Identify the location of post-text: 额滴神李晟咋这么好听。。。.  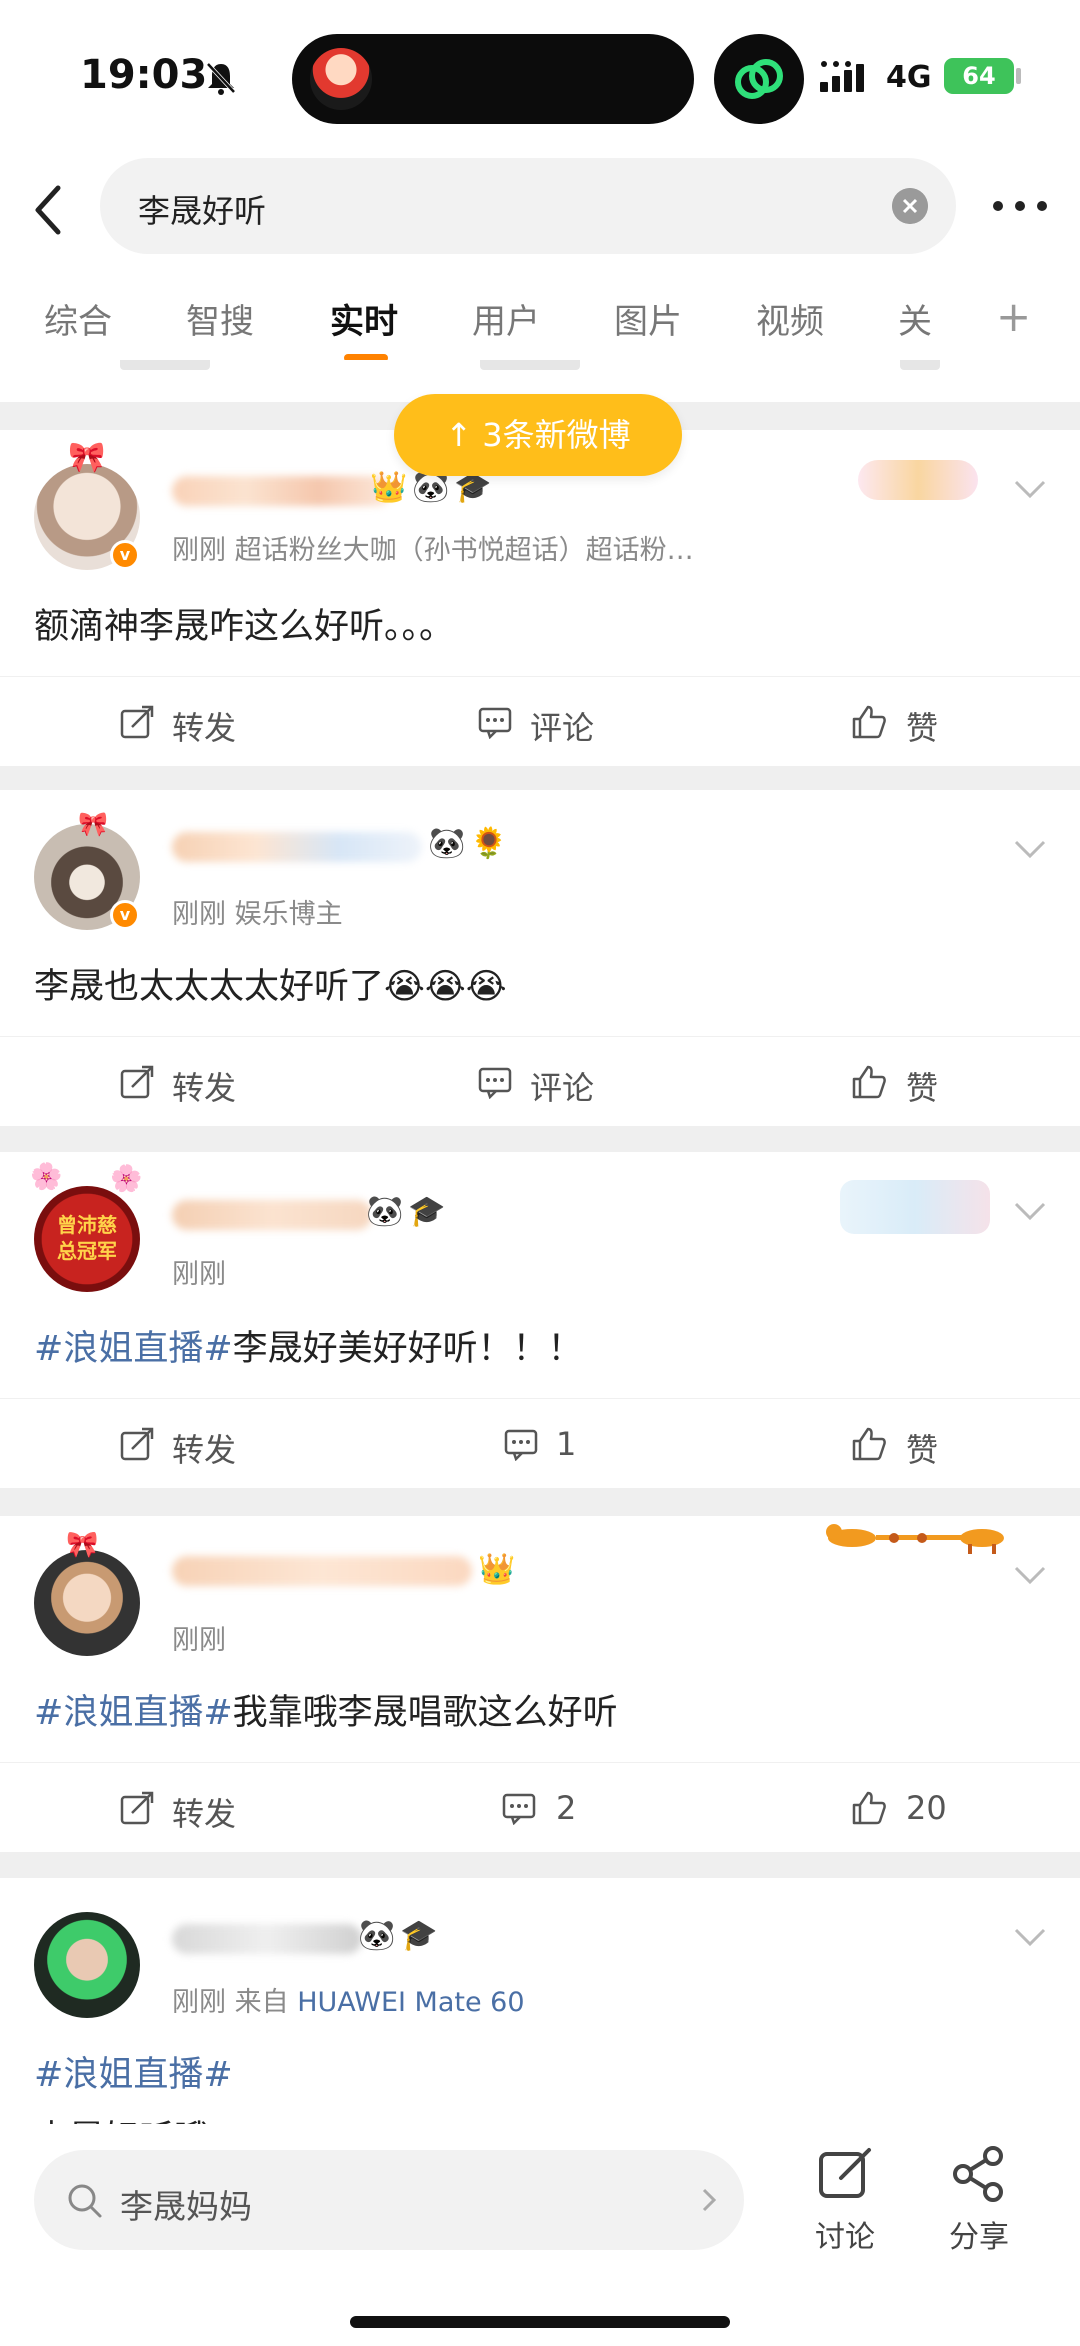
(244, 627).